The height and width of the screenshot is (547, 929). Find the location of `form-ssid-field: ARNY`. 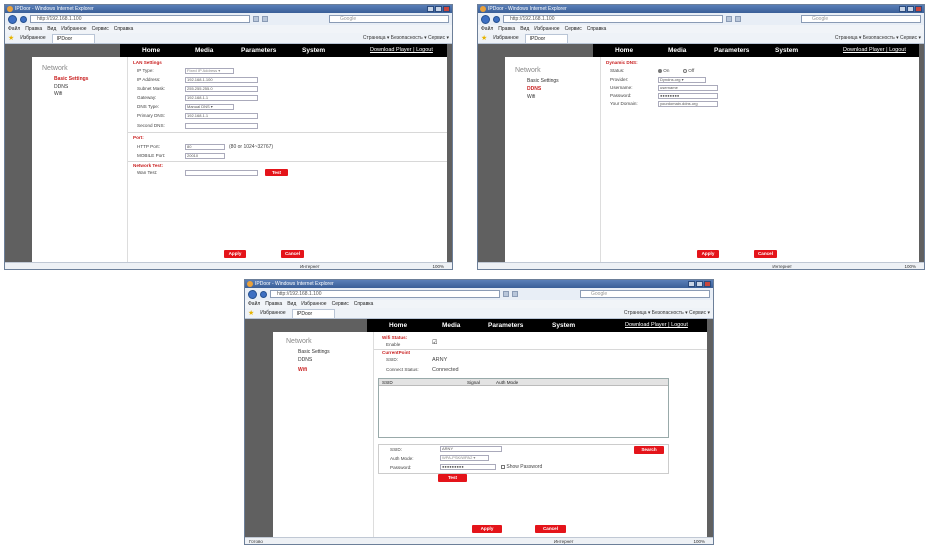

form-ssid-field: ARNY is located at coordinates (471, 449).